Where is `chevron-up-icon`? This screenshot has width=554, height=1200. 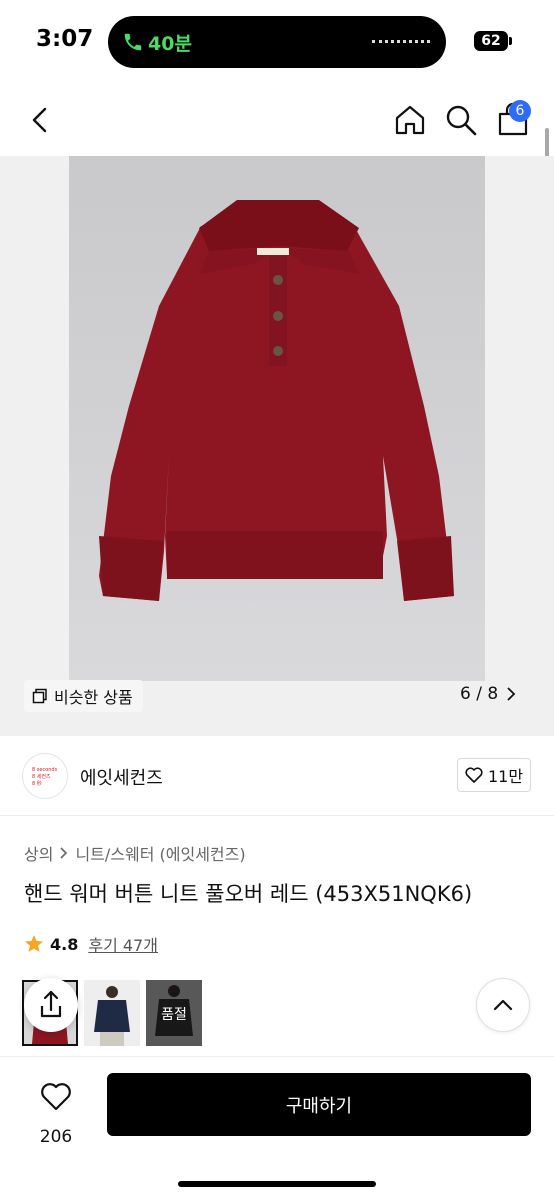 chevron-up-icon is located at coordinates (503, 1005).